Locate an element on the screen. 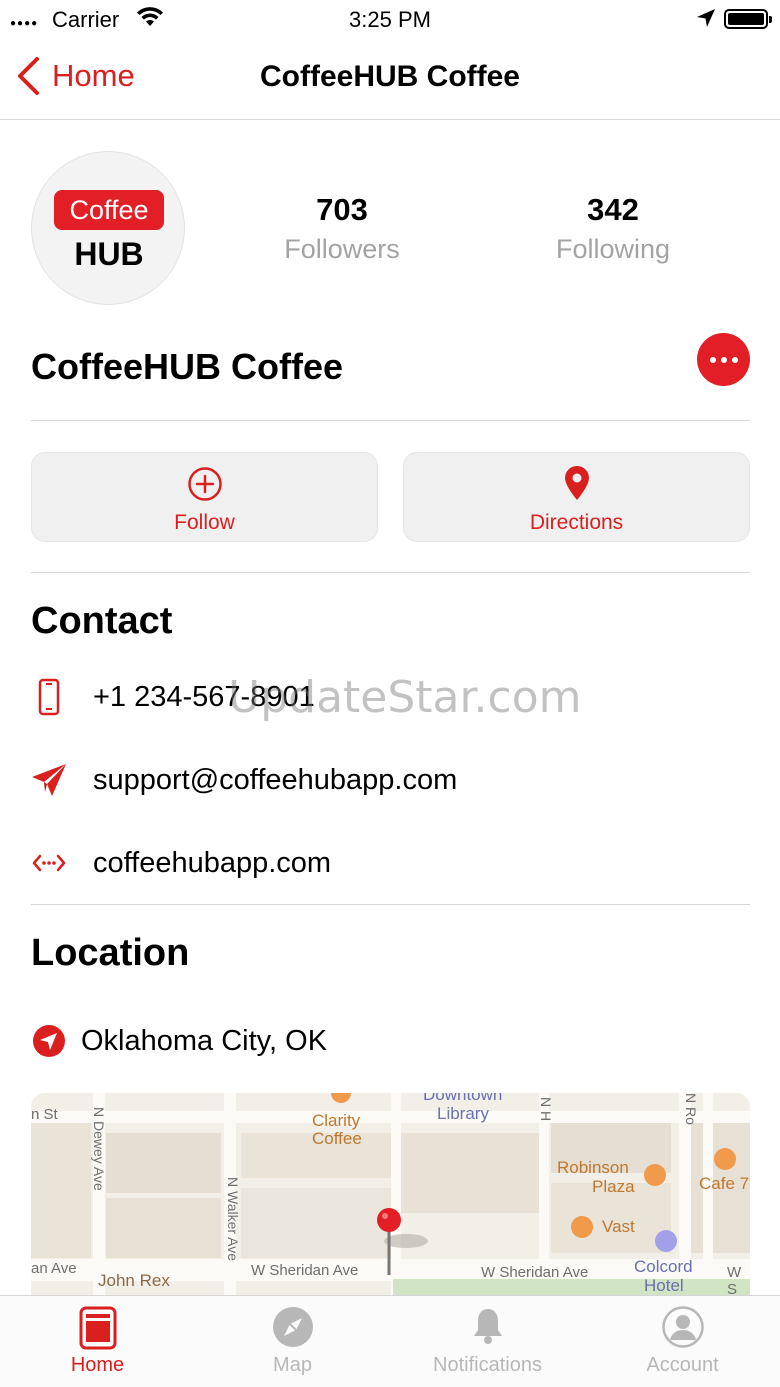 The image size is (780, 1387). tab-notifications: Notifications is located at coordinates (487, 1341).